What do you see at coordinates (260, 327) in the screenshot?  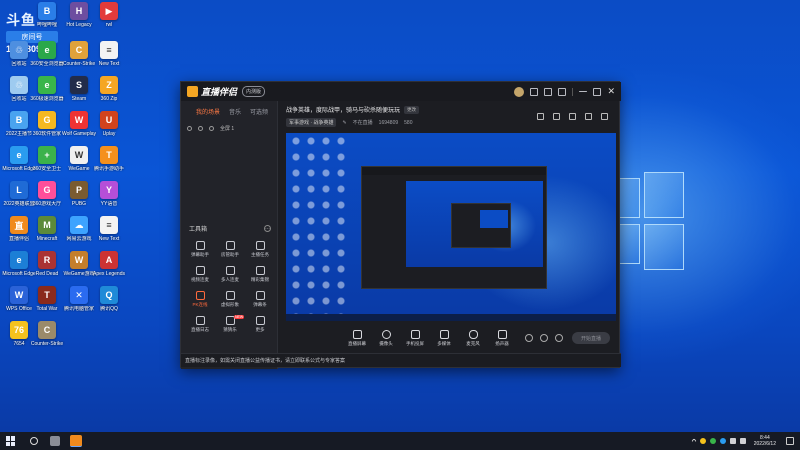 I see `tool-button: 更多` at bounding box center [260, 327].